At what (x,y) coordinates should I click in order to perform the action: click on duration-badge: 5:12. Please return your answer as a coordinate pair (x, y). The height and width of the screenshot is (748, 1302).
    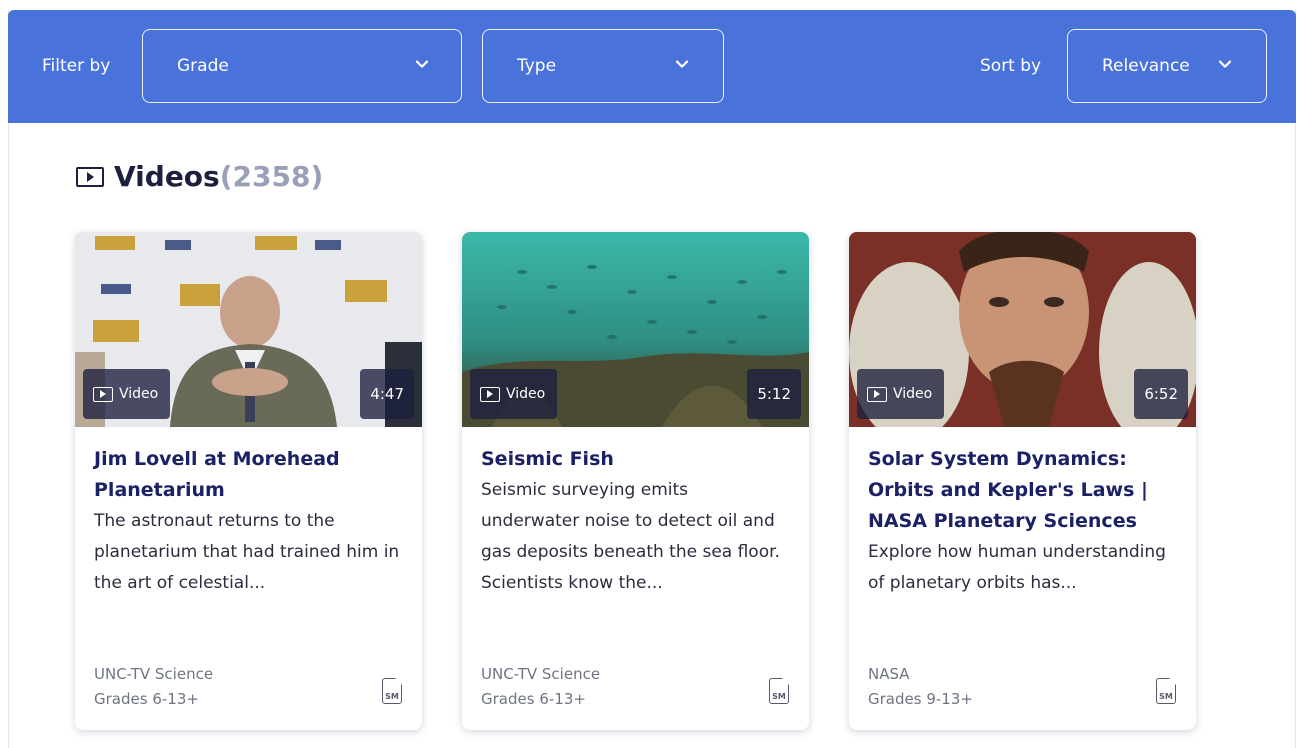
    Looking at the image, I should click on (774, 394).